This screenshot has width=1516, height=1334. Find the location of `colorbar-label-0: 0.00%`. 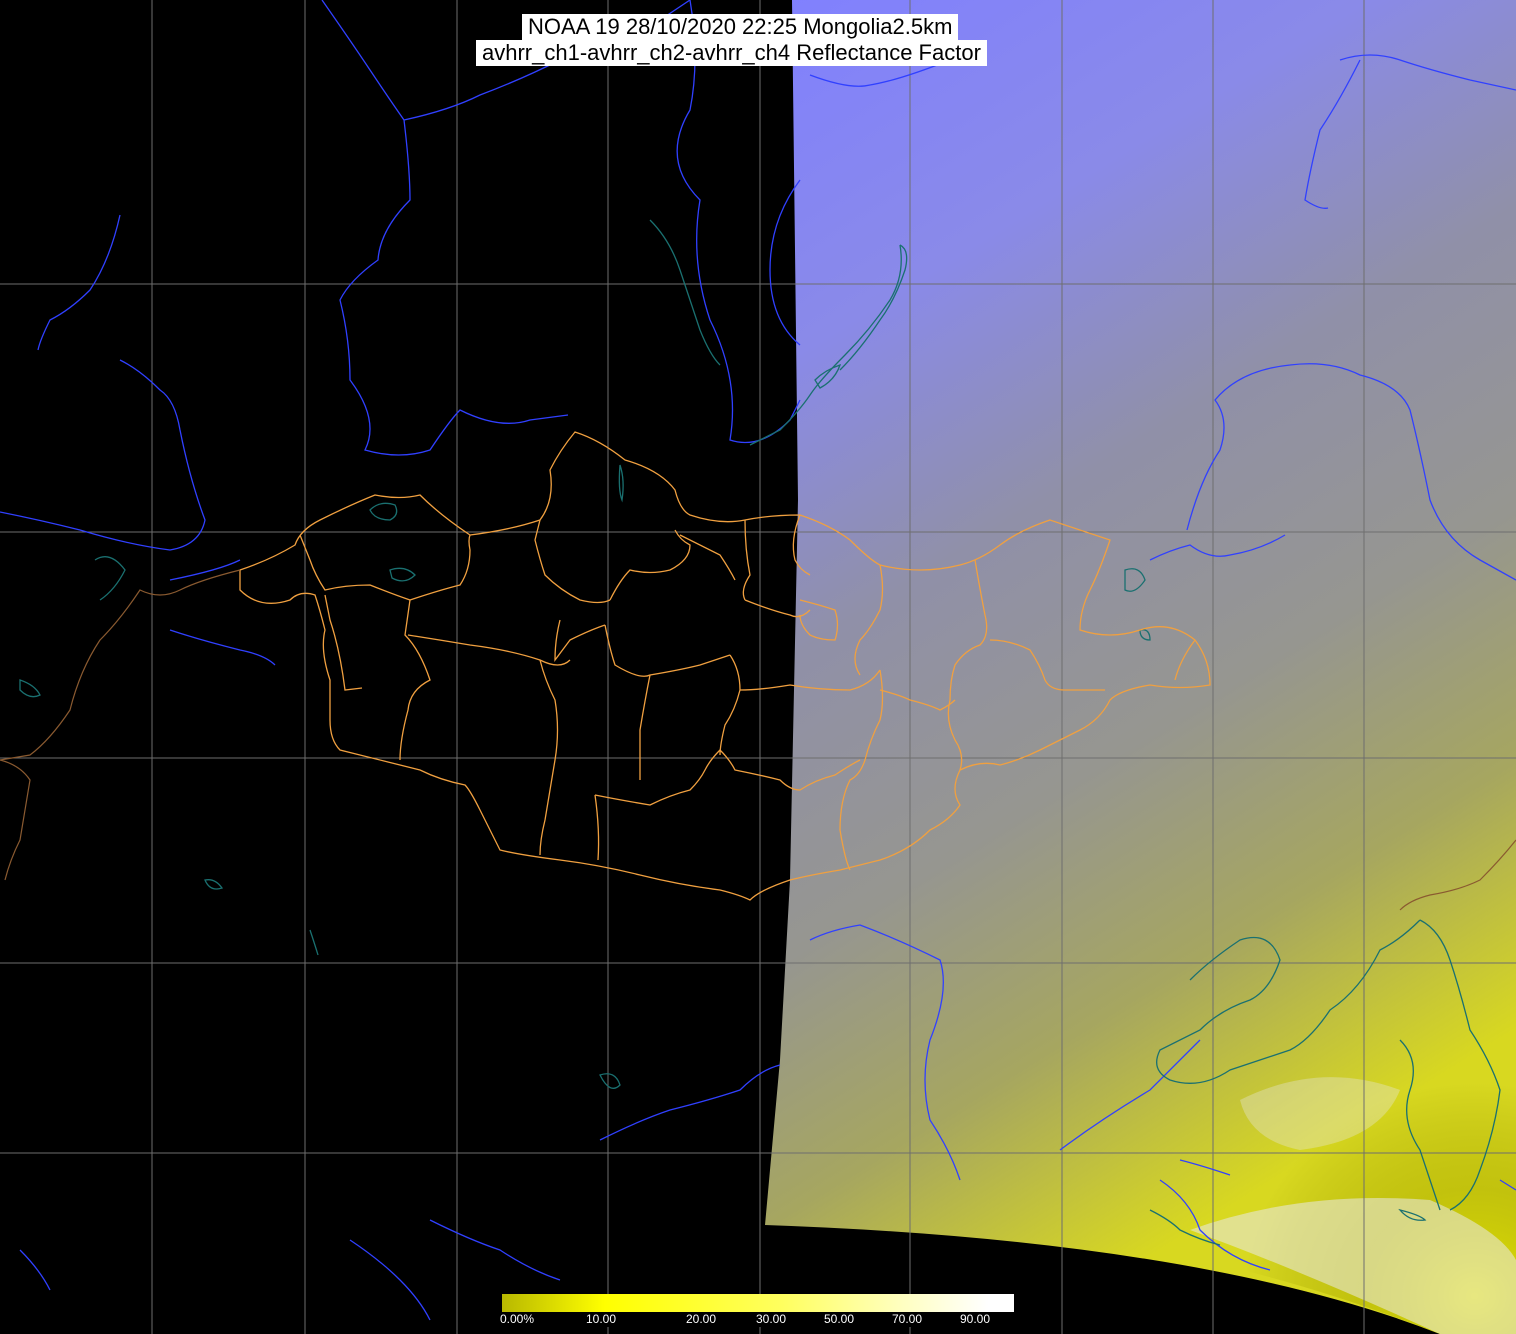

colorbar-label-0: 0.00% is located at coordinates (517, 1319).